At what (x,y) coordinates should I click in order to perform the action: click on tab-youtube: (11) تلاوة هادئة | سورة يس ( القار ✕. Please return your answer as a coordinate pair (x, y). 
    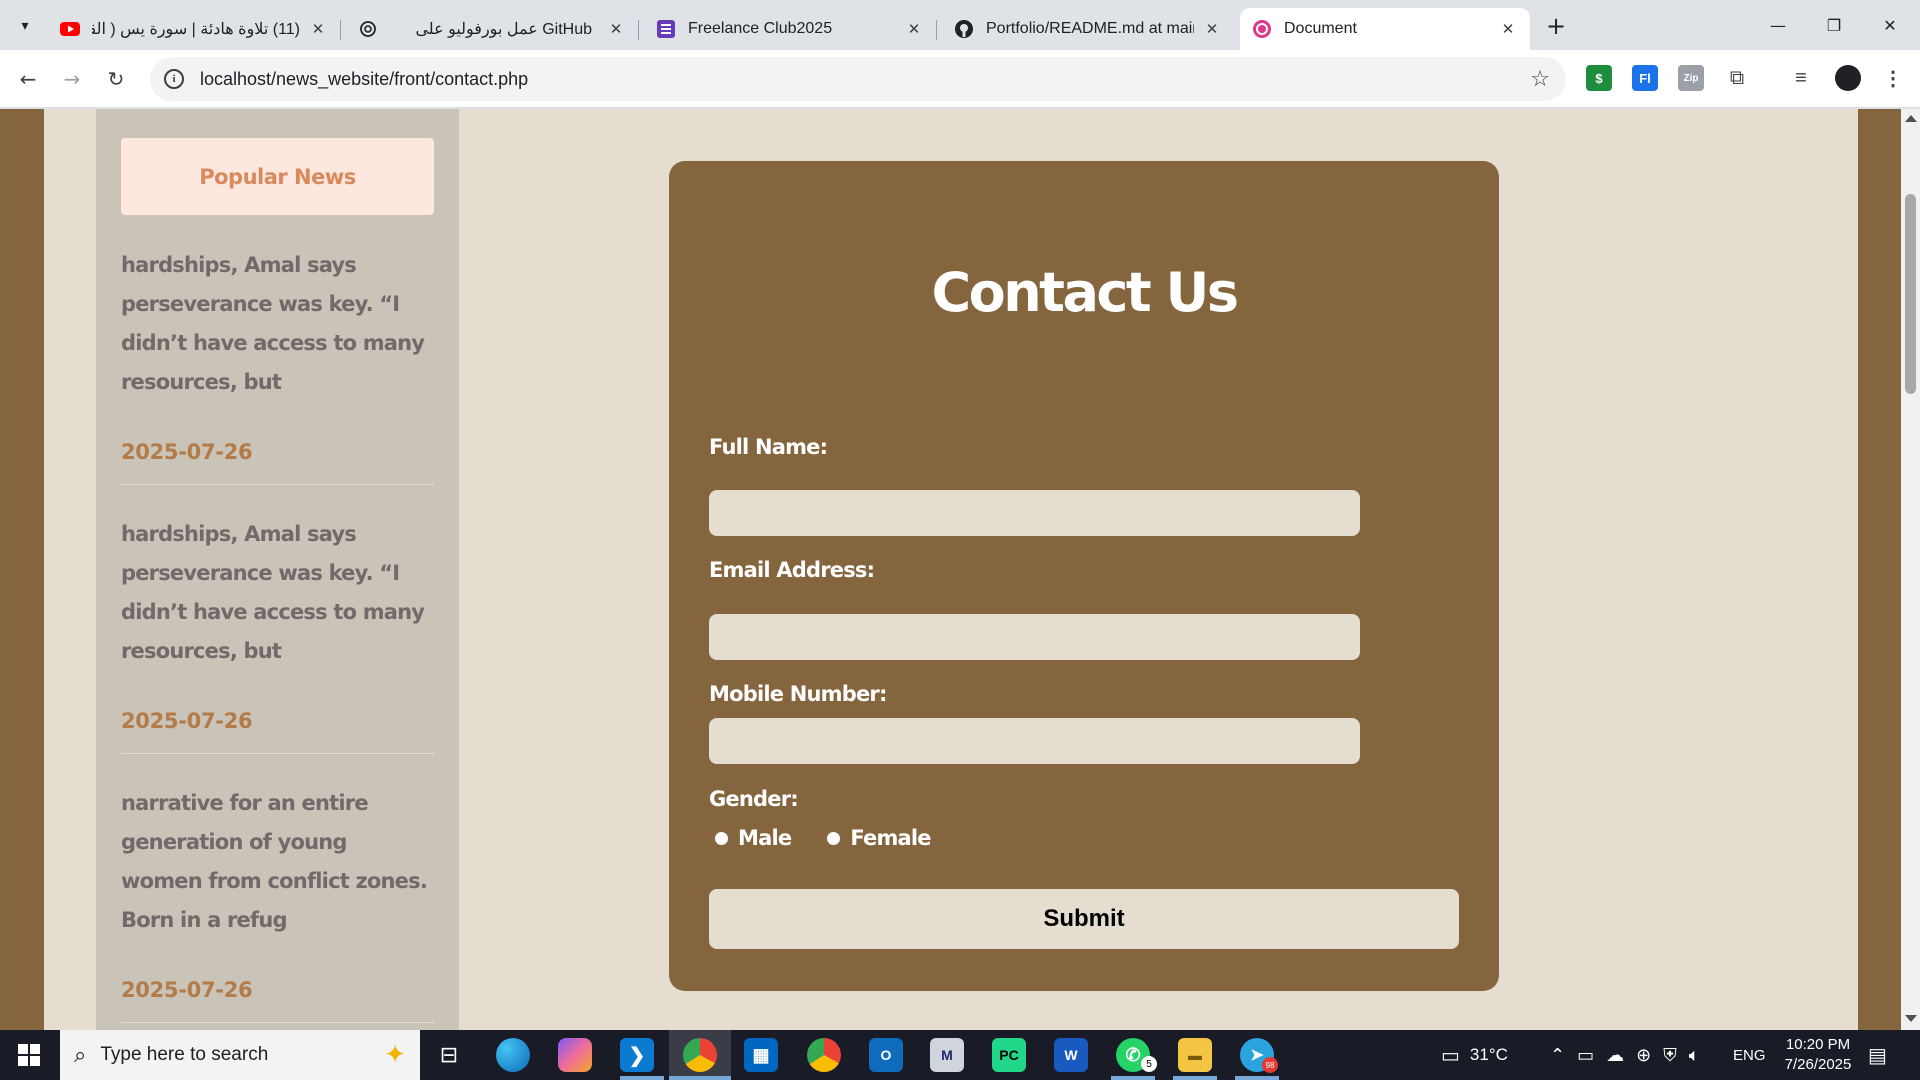
    Looking at the image, I should click on (194, 29).